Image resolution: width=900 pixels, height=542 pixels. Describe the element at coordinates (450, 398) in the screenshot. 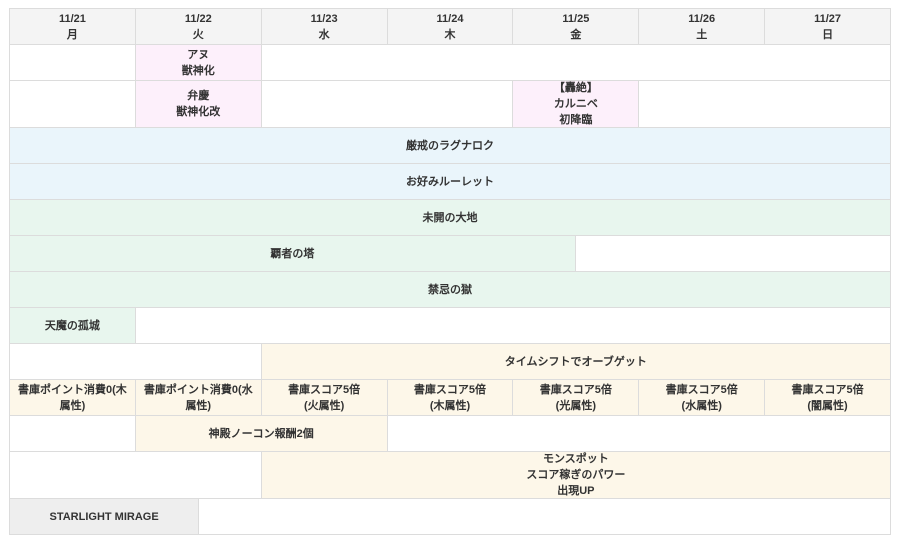

I see `event-score-wood: 書庫スコア5倍 (木属性)` at that location.